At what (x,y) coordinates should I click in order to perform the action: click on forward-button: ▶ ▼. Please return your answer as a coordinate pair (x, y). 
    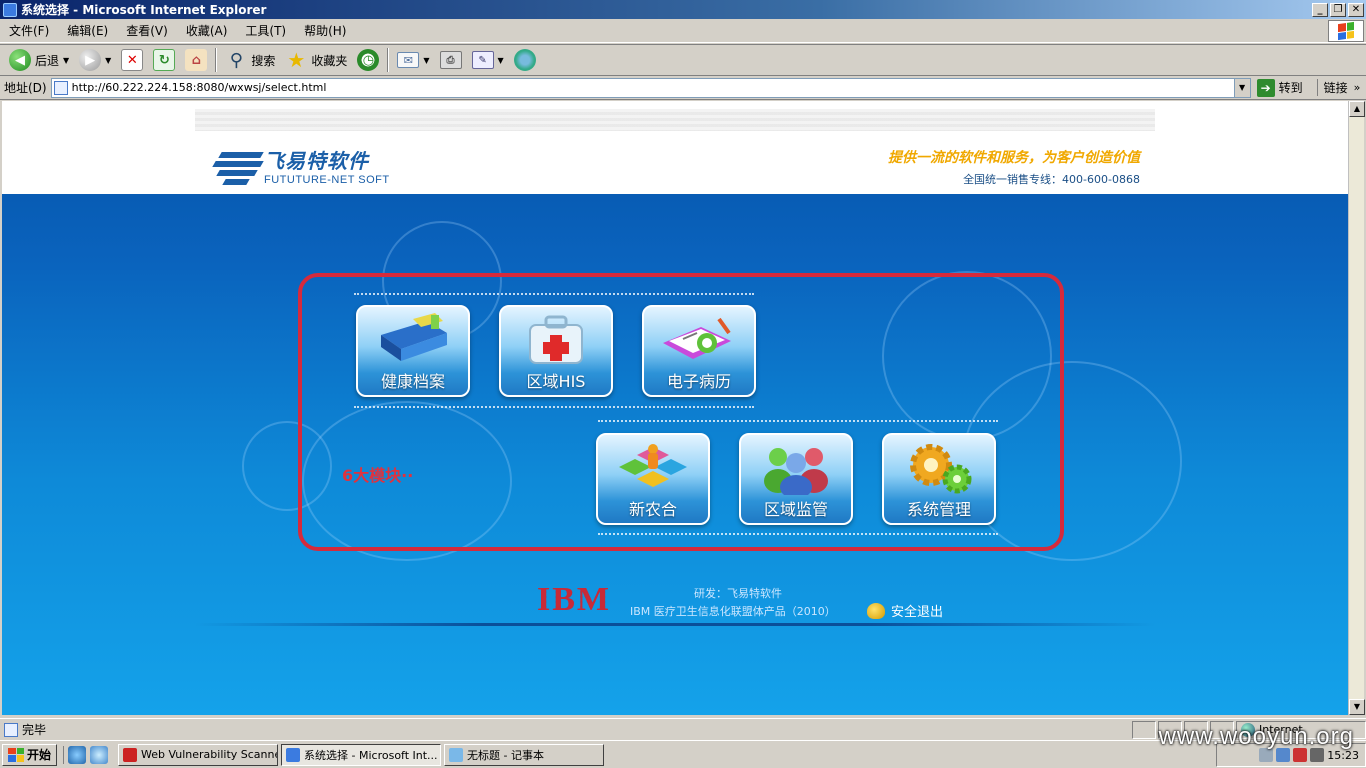
    Looking at the image, I should click on (95, 60).